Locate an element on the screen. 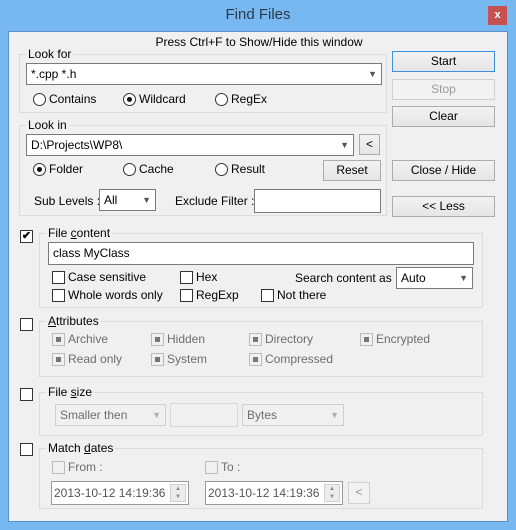 This screenshot has height=530, width=516. file-content-label: File content is located at coordinates (79, 233).